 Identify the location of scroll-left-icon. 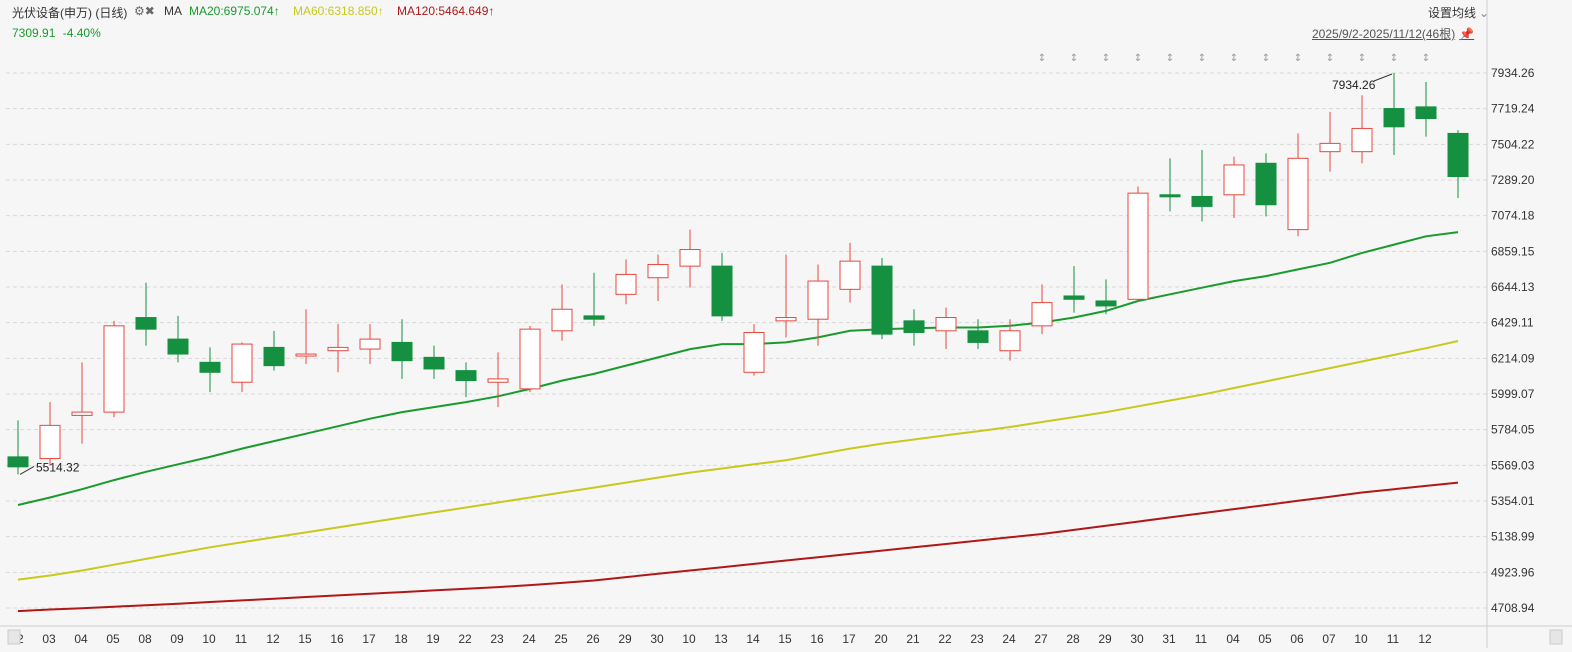
(14, 637).